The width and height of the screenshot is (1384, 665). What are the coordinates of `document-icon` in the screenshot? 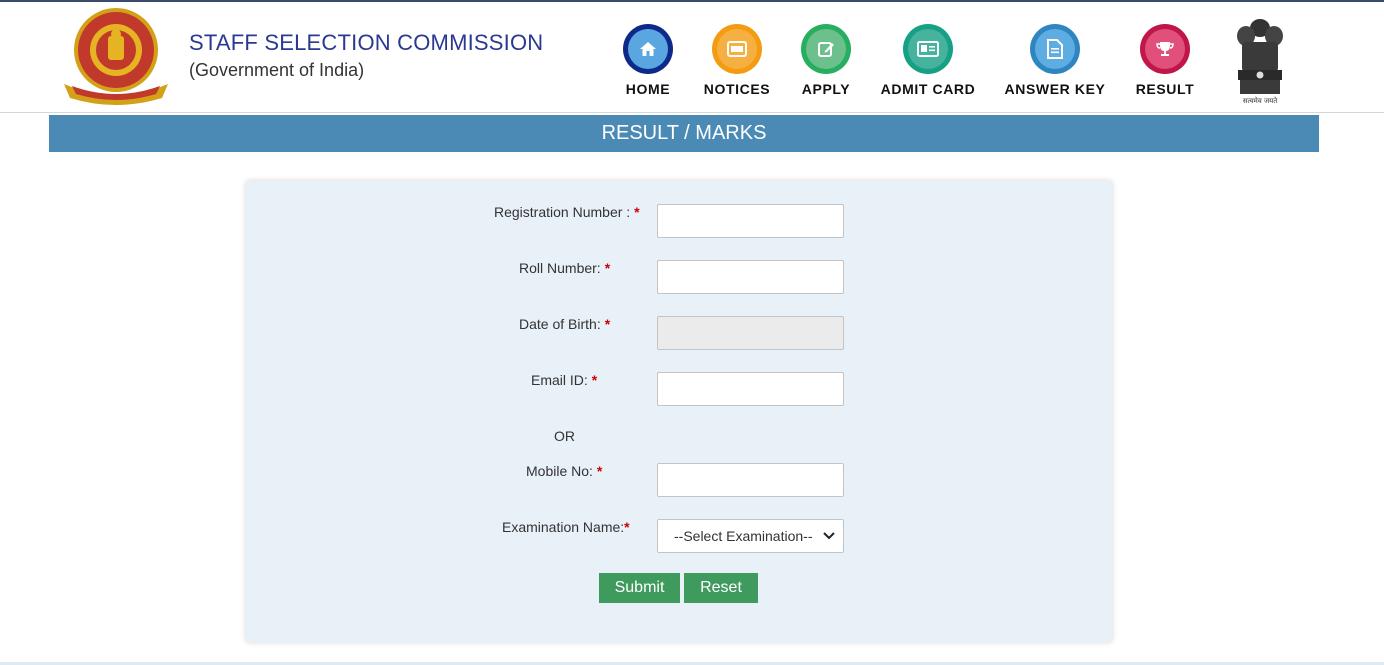 It's located at (1055, 49).